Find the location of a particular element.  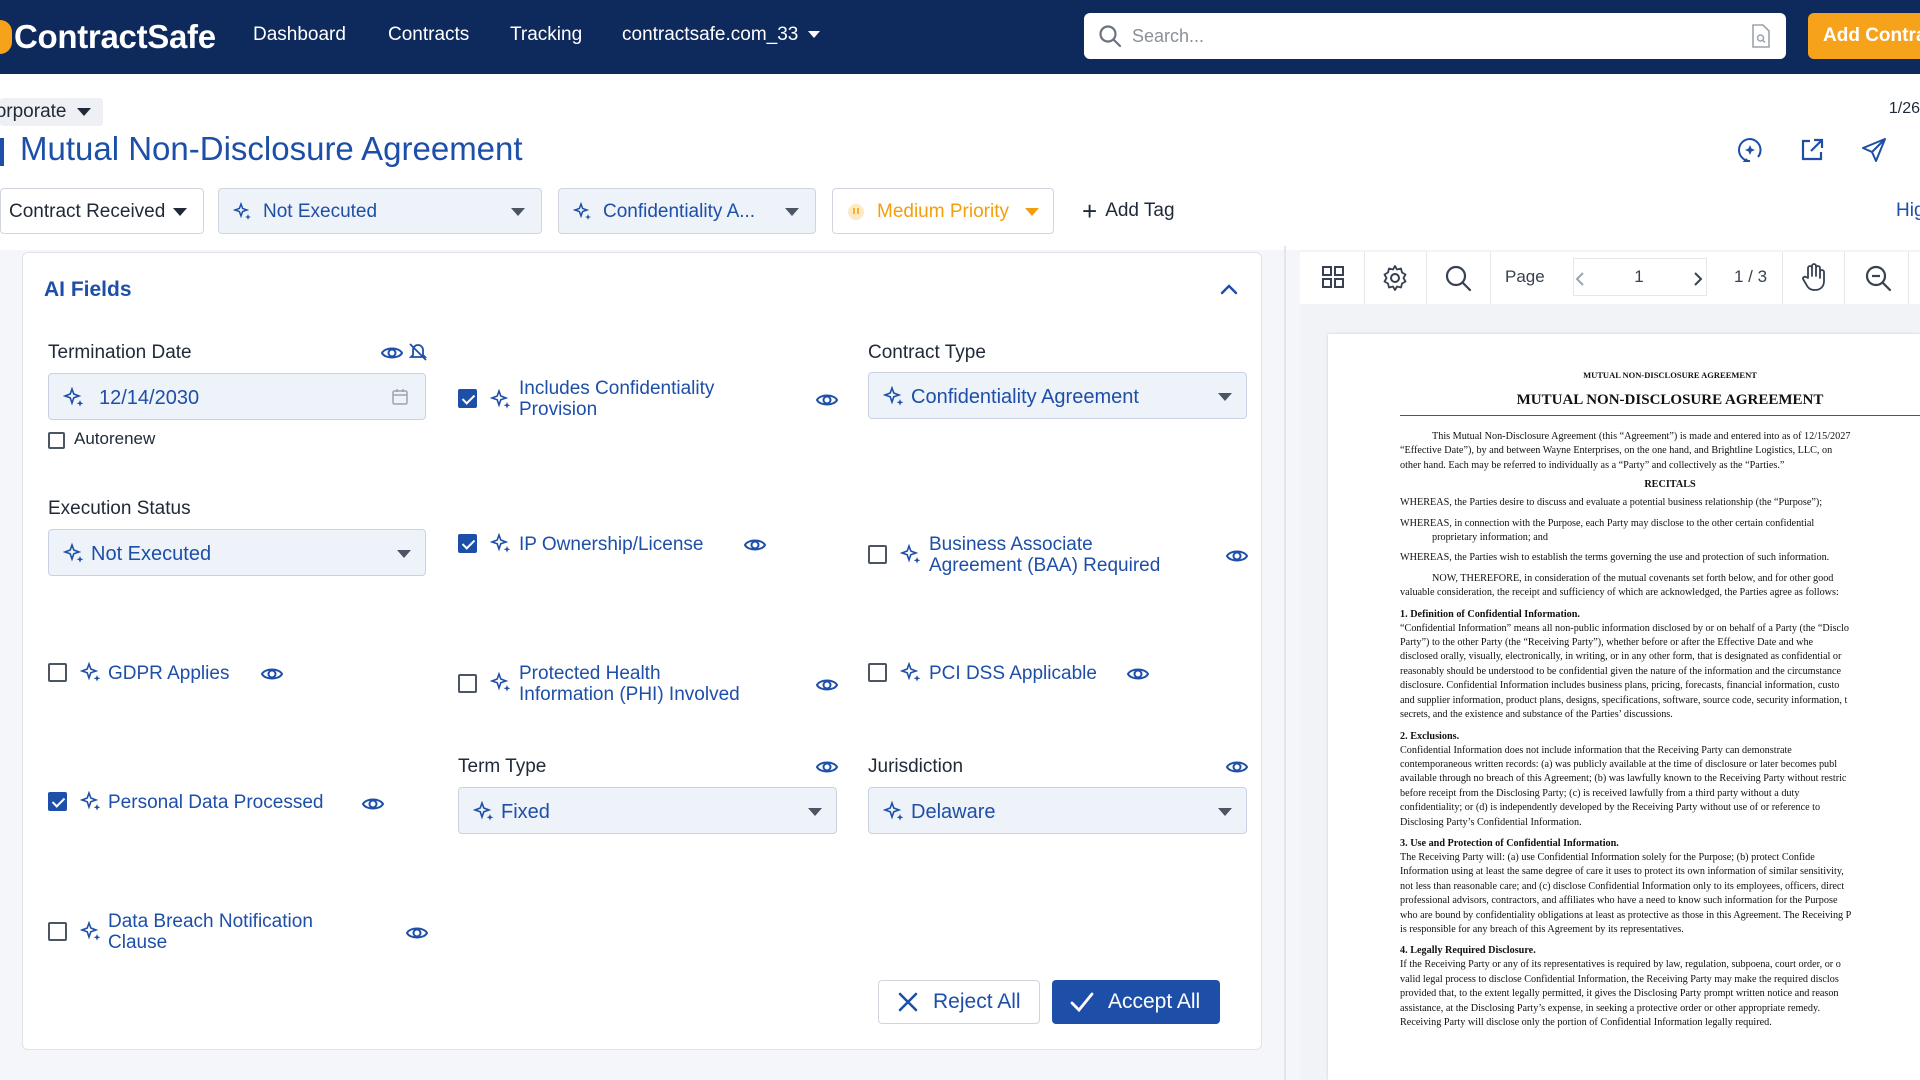

ip-ownership-label: IP Ownership/License is located at coordinates (611, 544).